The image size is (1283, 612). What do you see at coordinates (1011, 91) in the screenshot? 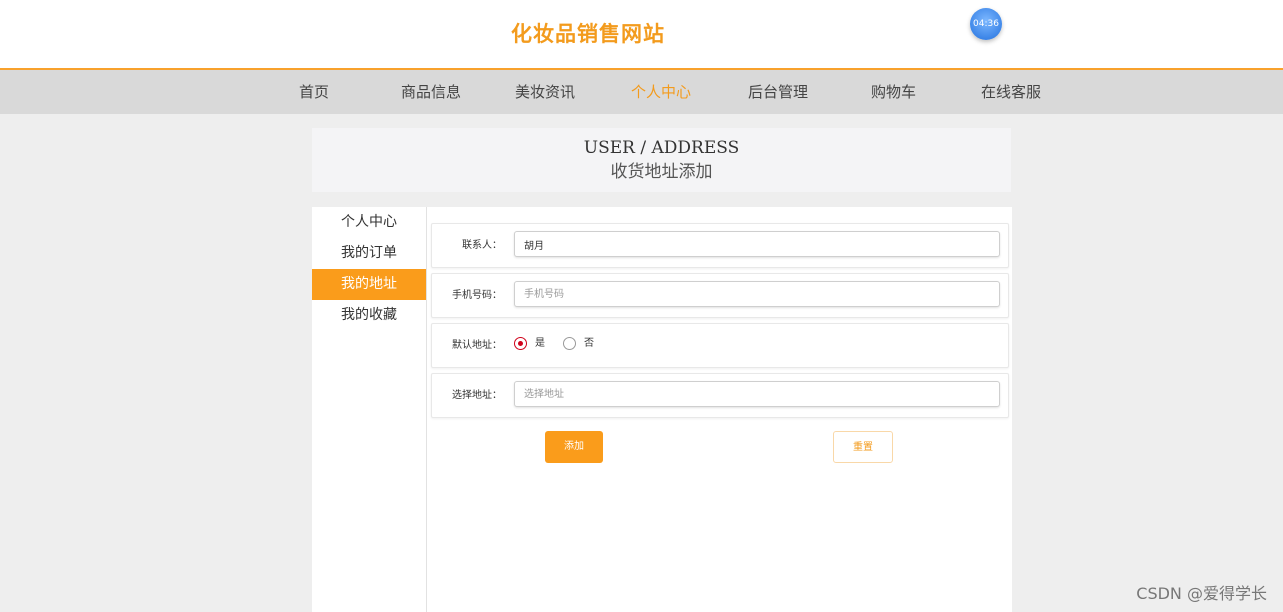
I see `nav-item-online-service: 在线客服` at bounding box center [1011, 91].